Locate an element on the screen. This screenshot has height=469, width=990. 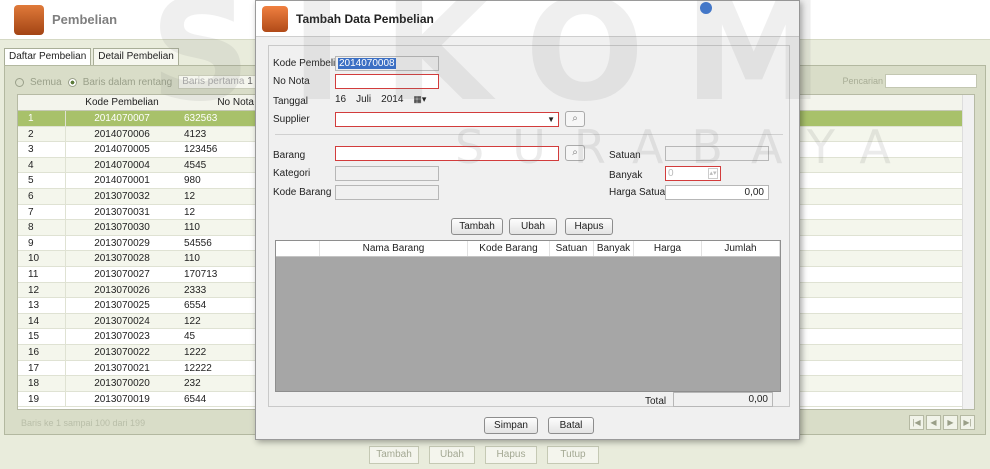
row-nota: 6544 is located at coordinates (195, 399).